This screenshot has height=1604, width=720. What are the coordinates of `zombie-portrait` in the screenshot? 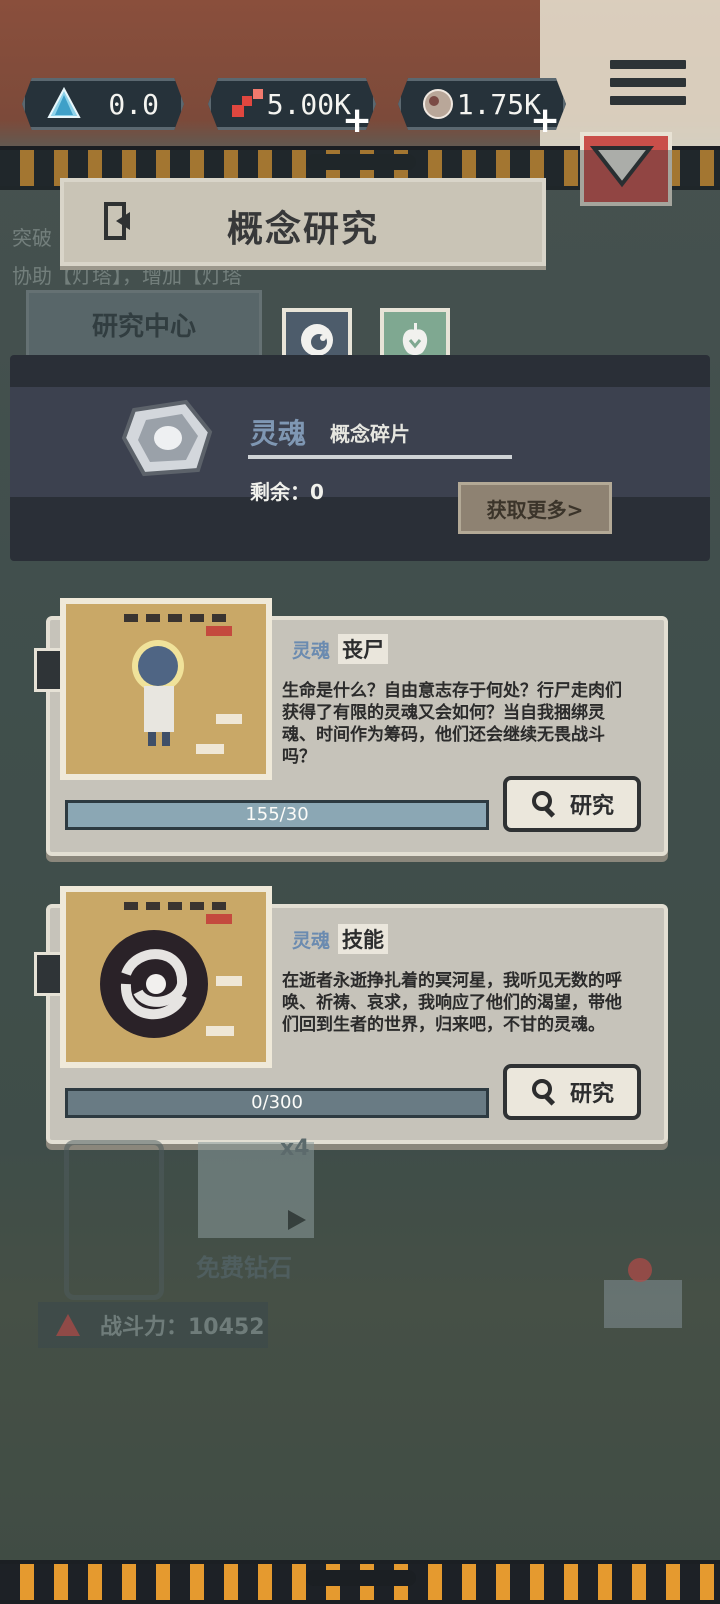 It's located at (166, 689).